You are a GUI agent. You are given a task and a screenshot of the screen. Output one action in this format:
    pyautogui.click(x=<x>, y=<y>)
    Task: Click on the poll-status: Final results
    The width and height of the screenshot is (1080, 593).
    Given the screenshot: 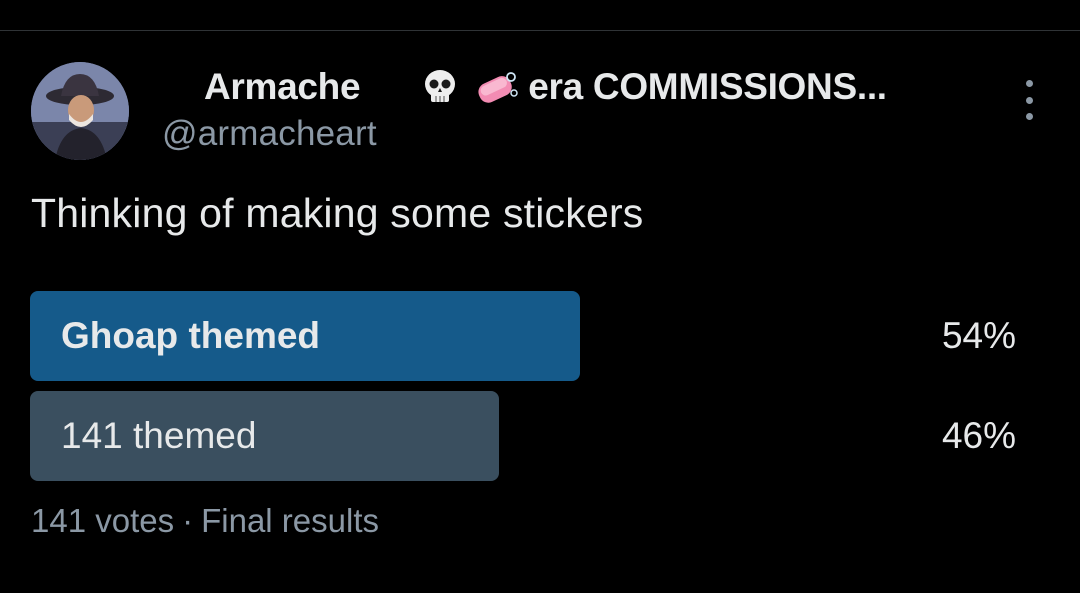 What is the action you would take?
    pyautogui.click(x=290, y=520)
    